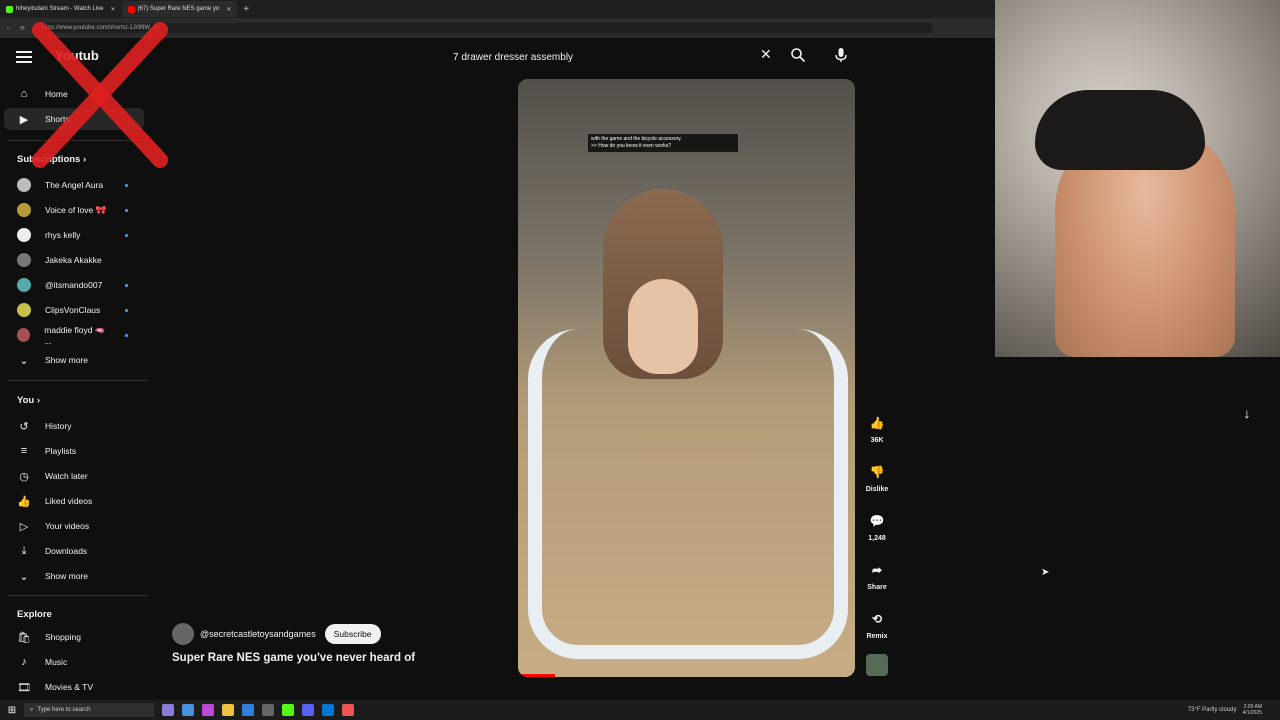 This screenshot has height=720, width=1280. Describe the element at coordinates (77, 55) in the screenshot. I see `youtube-logo: Youtub` at that location.